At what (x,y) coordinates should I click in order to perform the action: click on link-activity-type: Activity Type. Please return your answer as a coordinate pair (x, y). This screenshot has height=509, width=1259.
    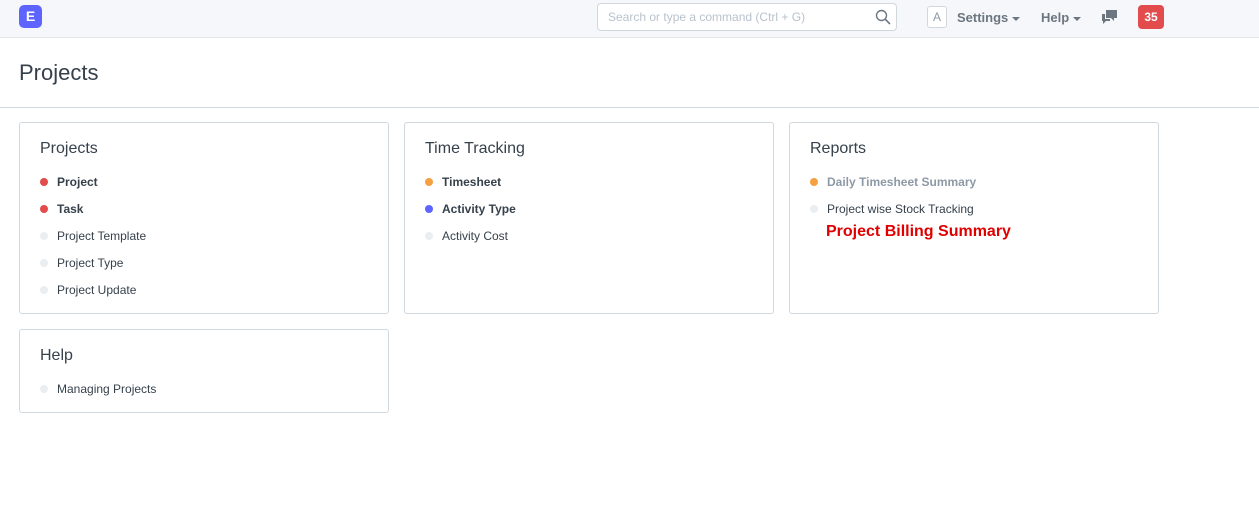
    Looking at the image, I should click on (470, 209).